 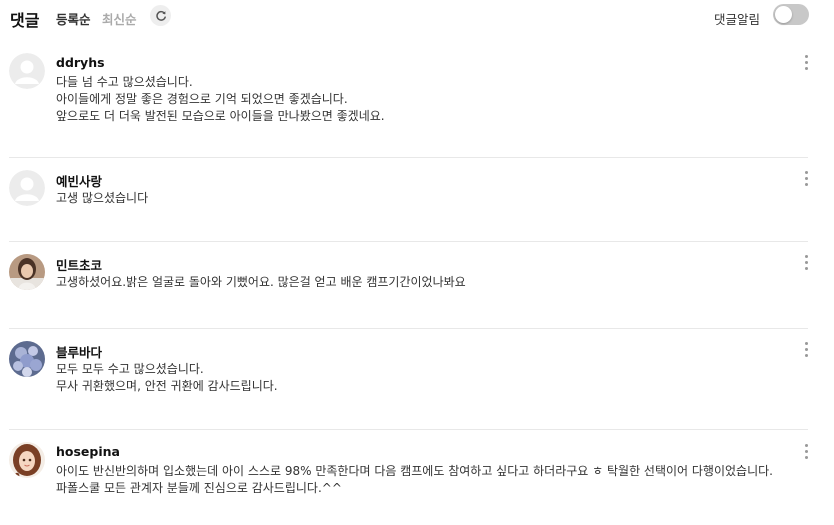 I want to click on photo-avatar, so click(x=27, y=272).